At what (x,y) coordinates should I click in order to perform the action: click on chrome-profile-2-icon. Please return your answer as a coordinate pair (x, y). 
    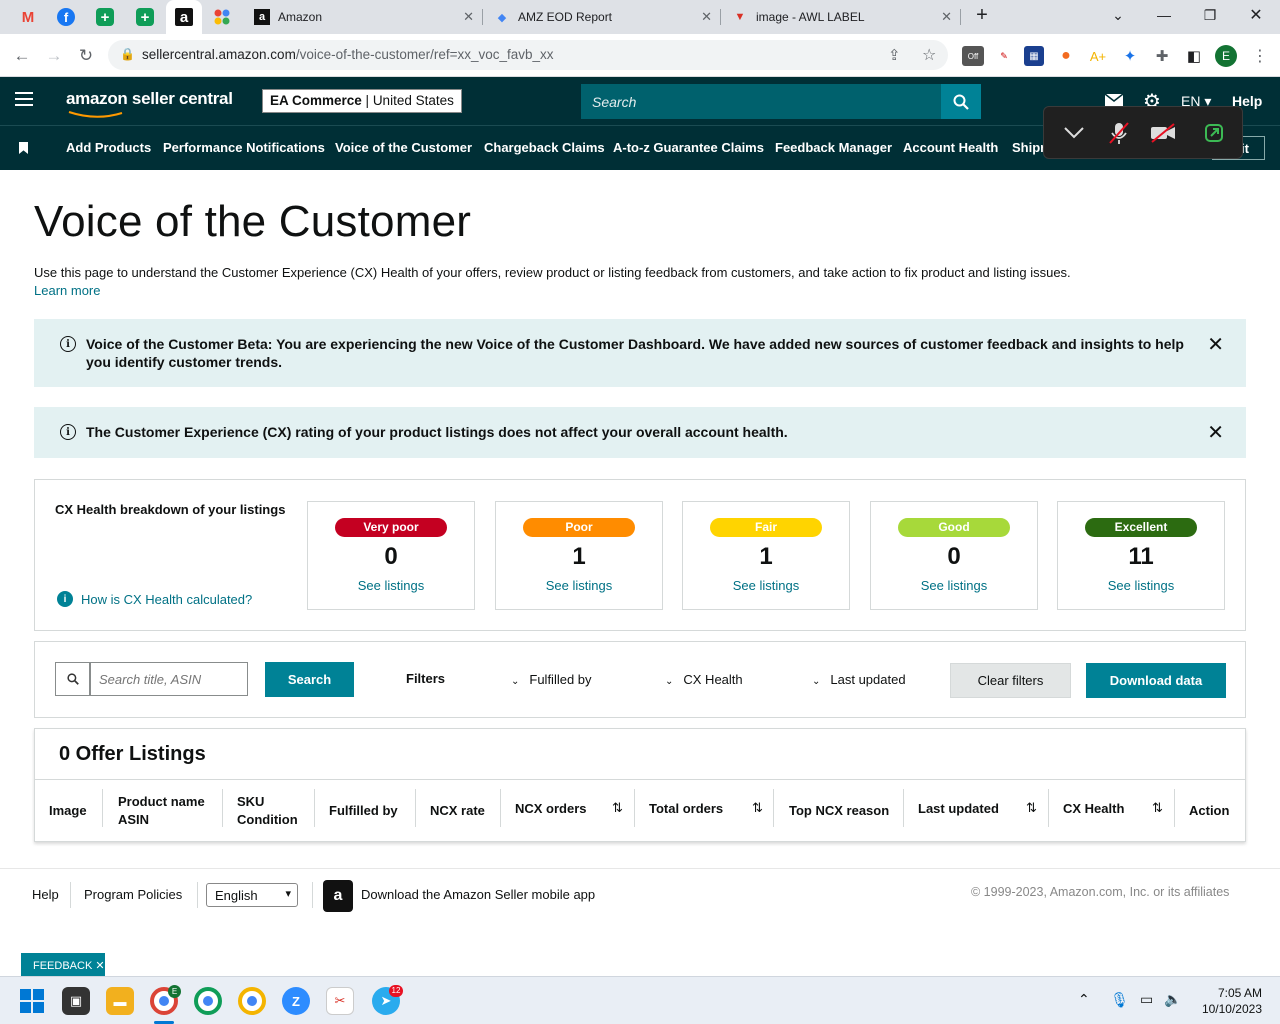
    Looking at the image, I should click on (208, 1001).